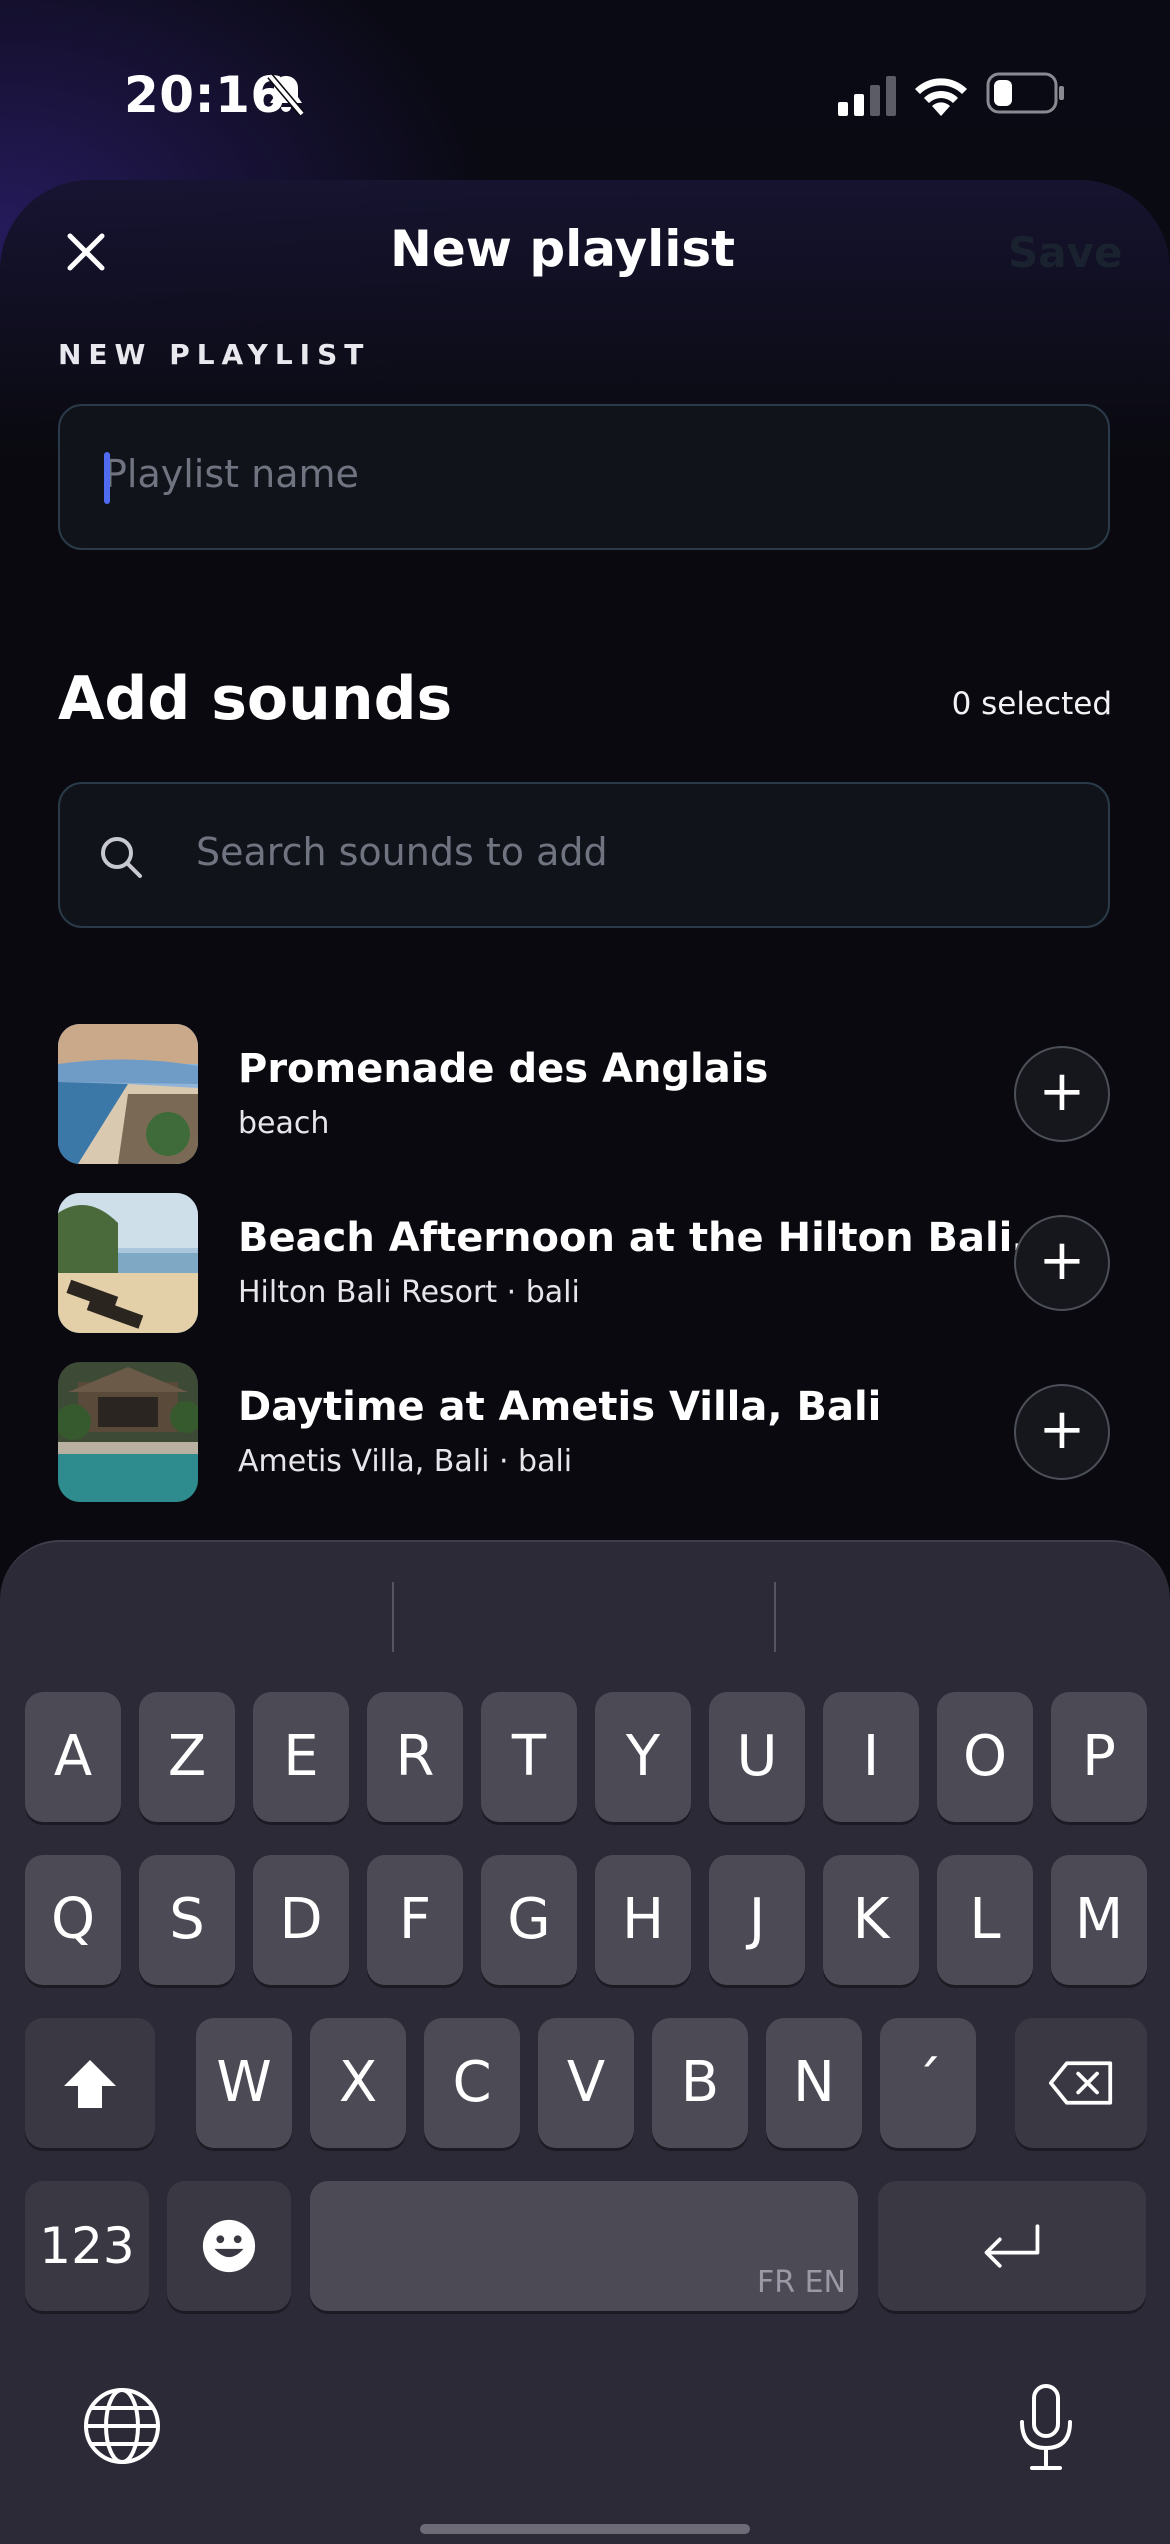 This screenshot has height=2544, width=1170. What do you see at coordinates (409, 1292) in the screenshot?
I see `sound-subtitle: Hilton Bali Resort · bali` at bounding box center [409, 1292].